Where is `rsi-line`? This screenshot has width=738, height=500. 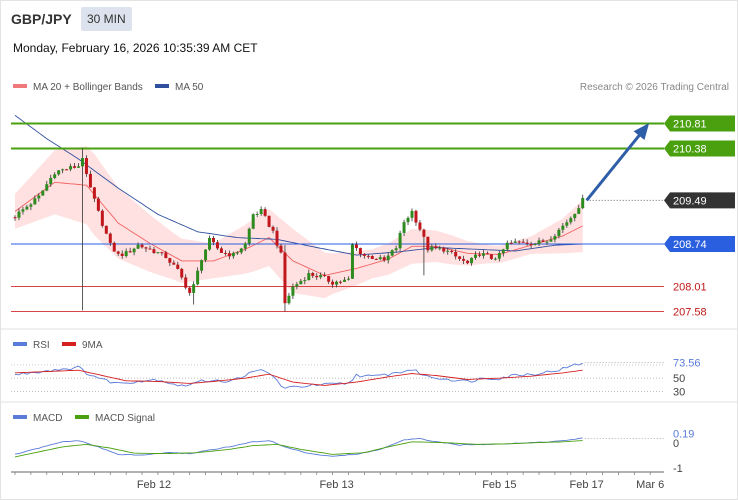 rsi-line is located at coordinates (298, 375).